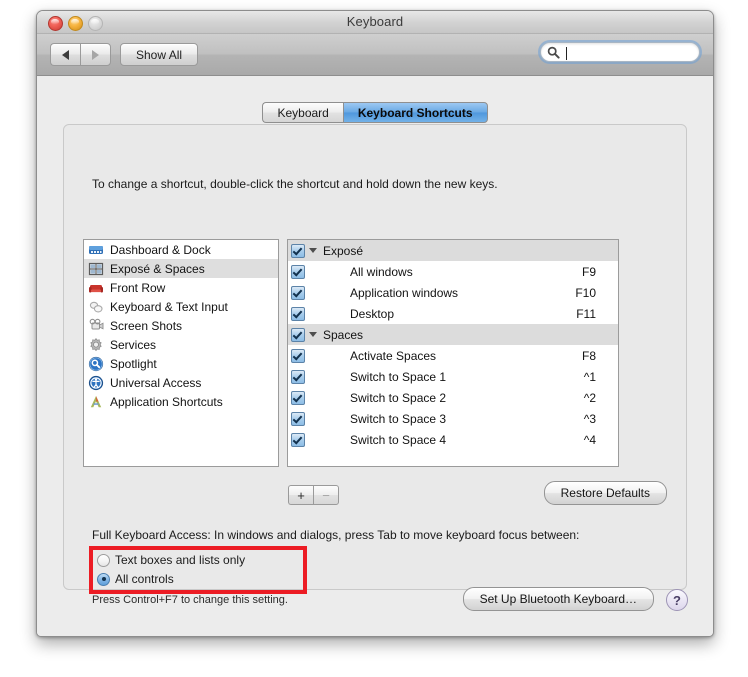 The width and height of the screenshot is (748, 677). I want to click on shortcut-label: Activate Spaces, so click(393, 355).